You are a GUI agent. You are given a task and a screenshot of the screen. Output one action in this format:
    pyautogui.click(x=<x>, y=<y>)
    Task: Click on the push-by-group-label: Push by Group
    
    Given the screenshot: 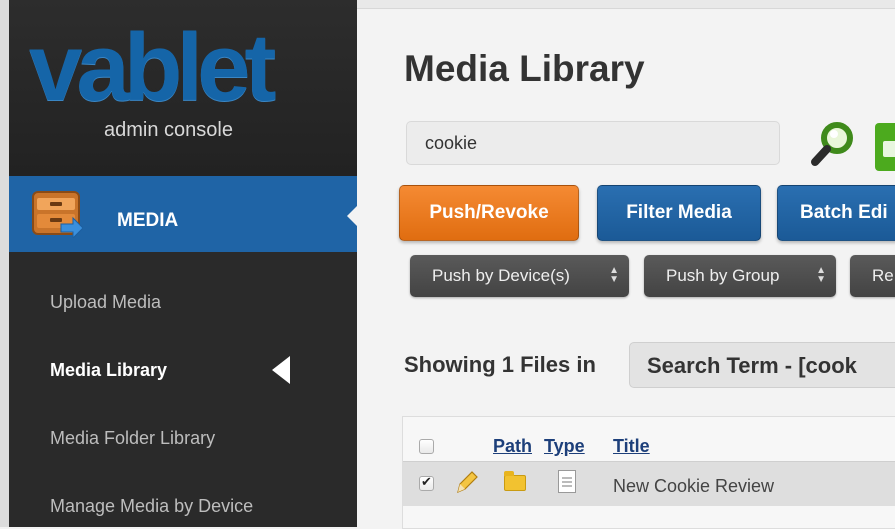 What is the action you would take?
    pyautogui.click(x=723, y=275)
    